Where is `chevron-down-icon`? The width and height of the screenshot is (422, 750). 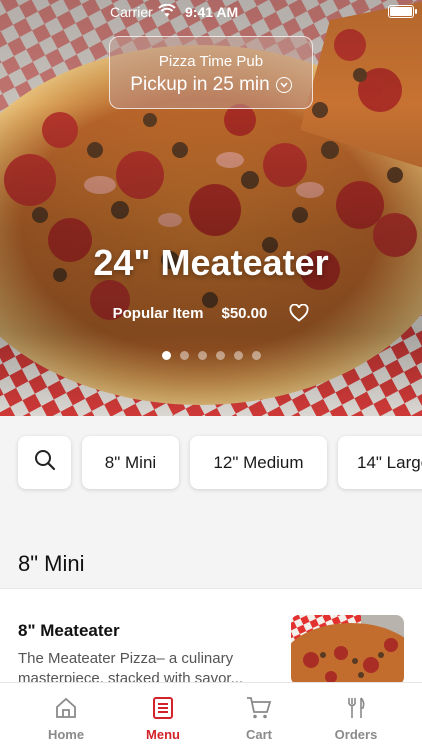 chevron-down-icon is located at coordinates (283, 85).